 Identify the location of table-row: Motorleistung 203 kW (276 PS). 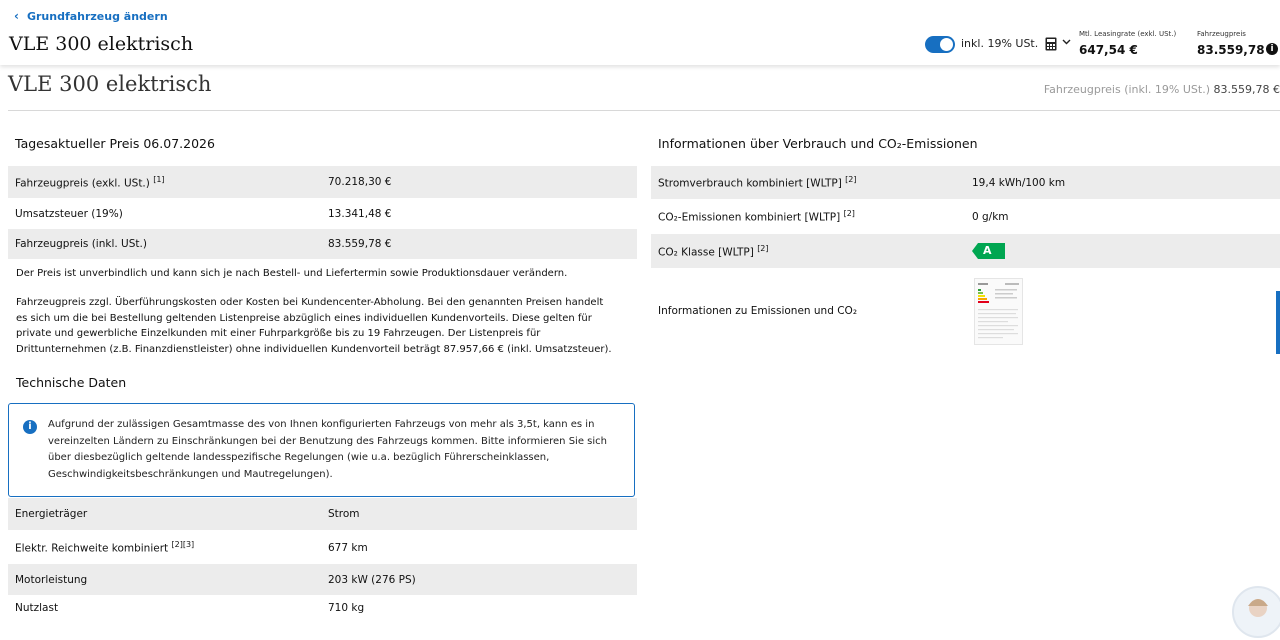
(322, 579).